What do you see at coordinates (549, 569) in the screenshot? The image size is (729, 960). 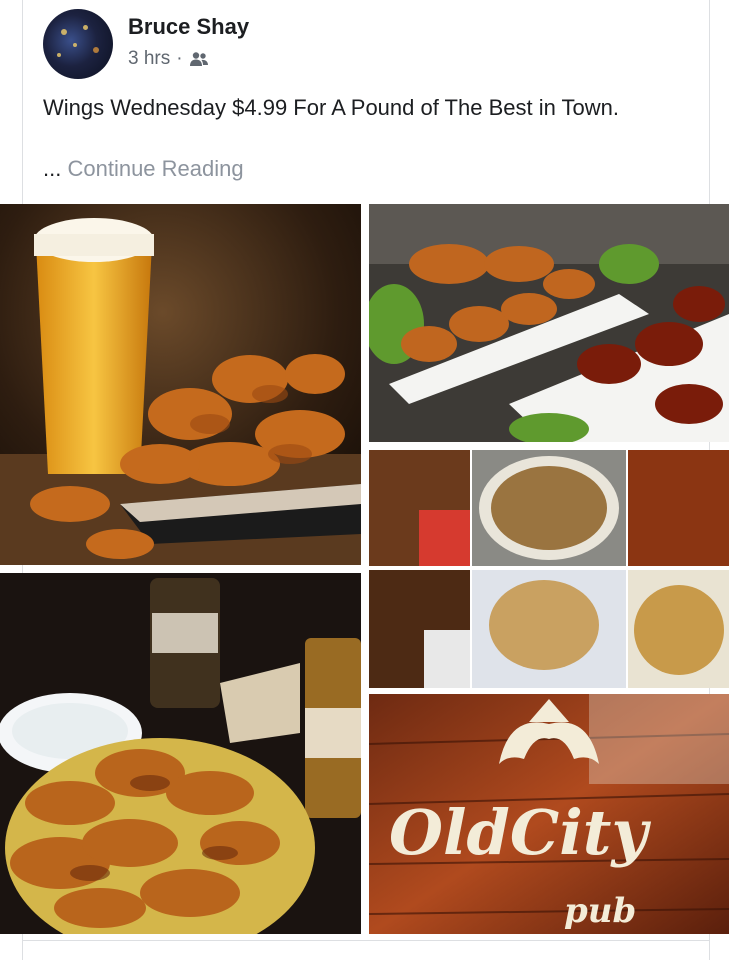 I see `wing-collage-photo` at bounding box center [549, 569].